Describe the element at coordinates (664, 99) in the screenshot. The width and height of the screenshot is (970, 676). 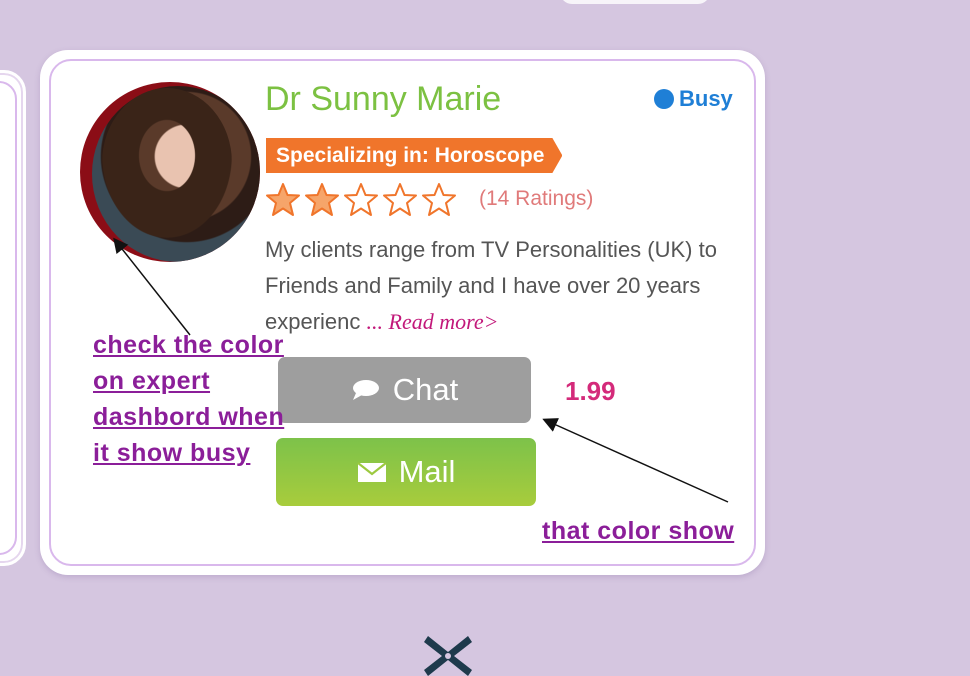
I see `status-dot-icon` at that location.